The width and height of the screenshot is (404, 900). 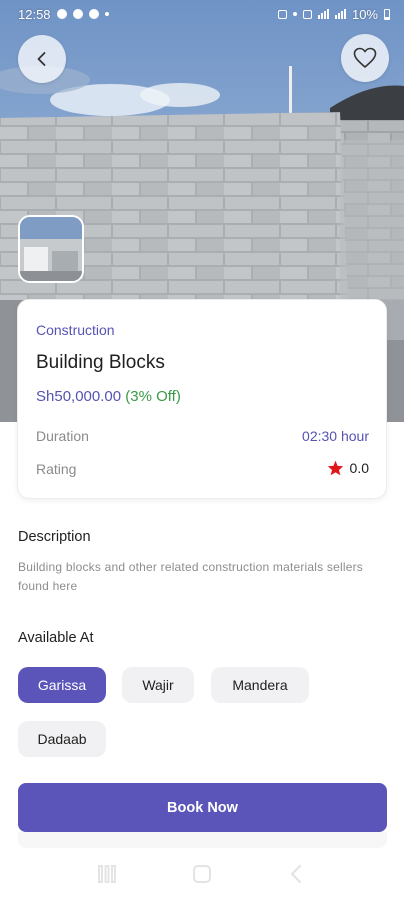 I want to click on available-at-heading: Available At, so click(x=56, y=638).